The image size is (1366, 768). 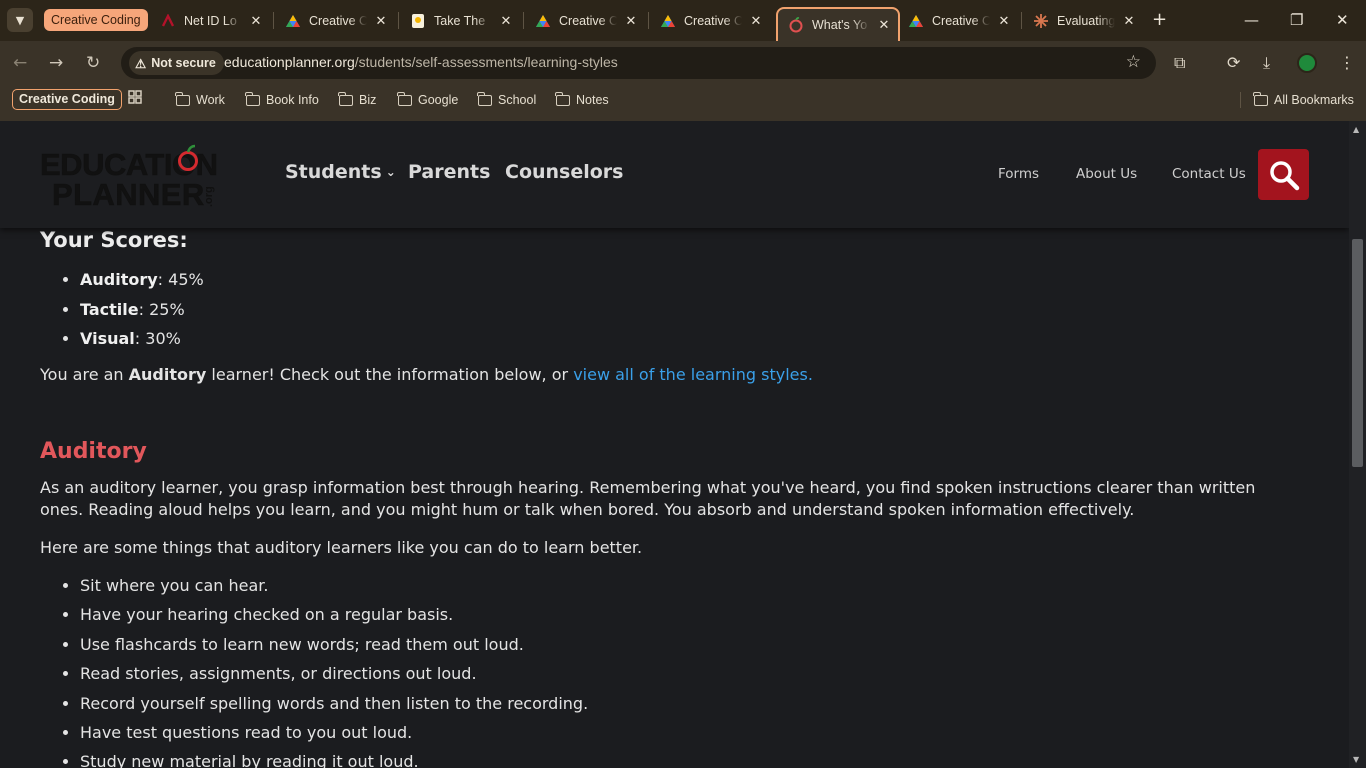 I want to click on bookmark-folder-book-info: Book Info, so click(x=282, y=100).